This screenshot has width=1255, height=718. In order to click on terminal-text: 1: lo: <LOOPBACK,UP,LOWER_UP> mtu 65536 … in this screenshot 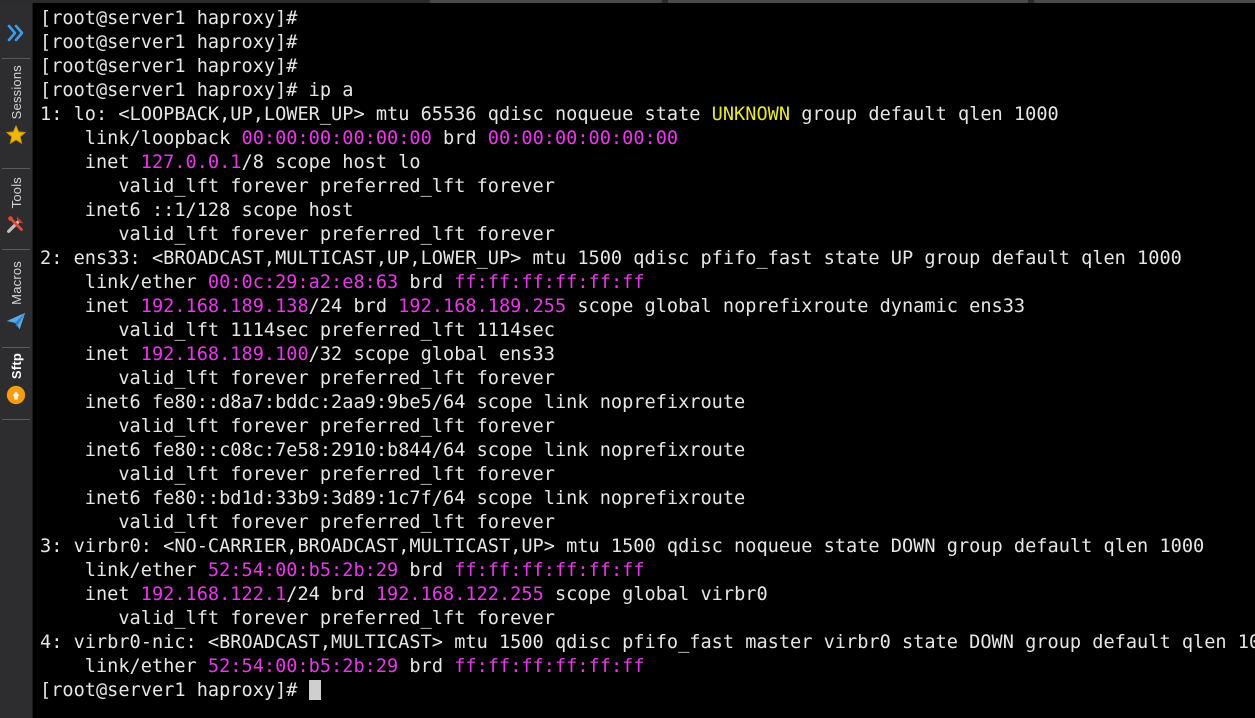, I will do `click(376, 114)`.